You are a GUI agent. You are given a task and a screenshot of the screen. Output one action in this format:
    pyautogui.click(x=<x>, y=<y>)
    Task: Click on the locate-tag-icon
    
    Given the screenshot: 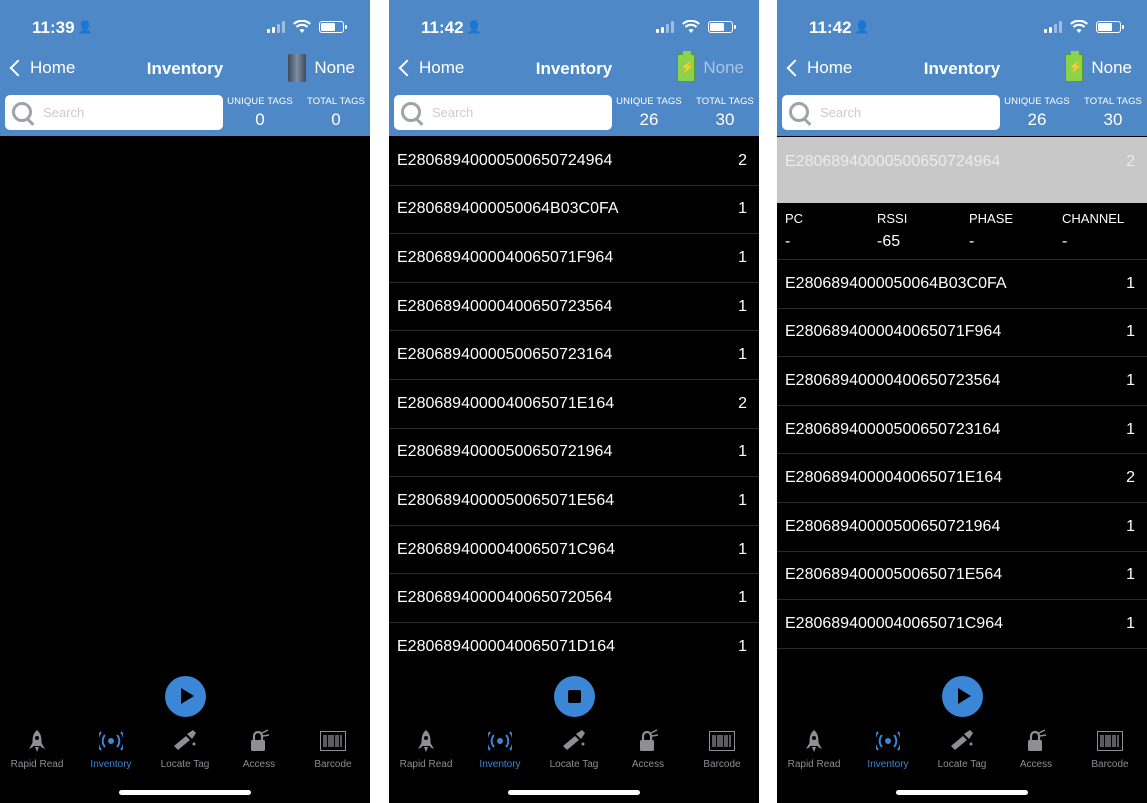 What is the action you would take?
    pyautogui.click(x=574, y=741)
    